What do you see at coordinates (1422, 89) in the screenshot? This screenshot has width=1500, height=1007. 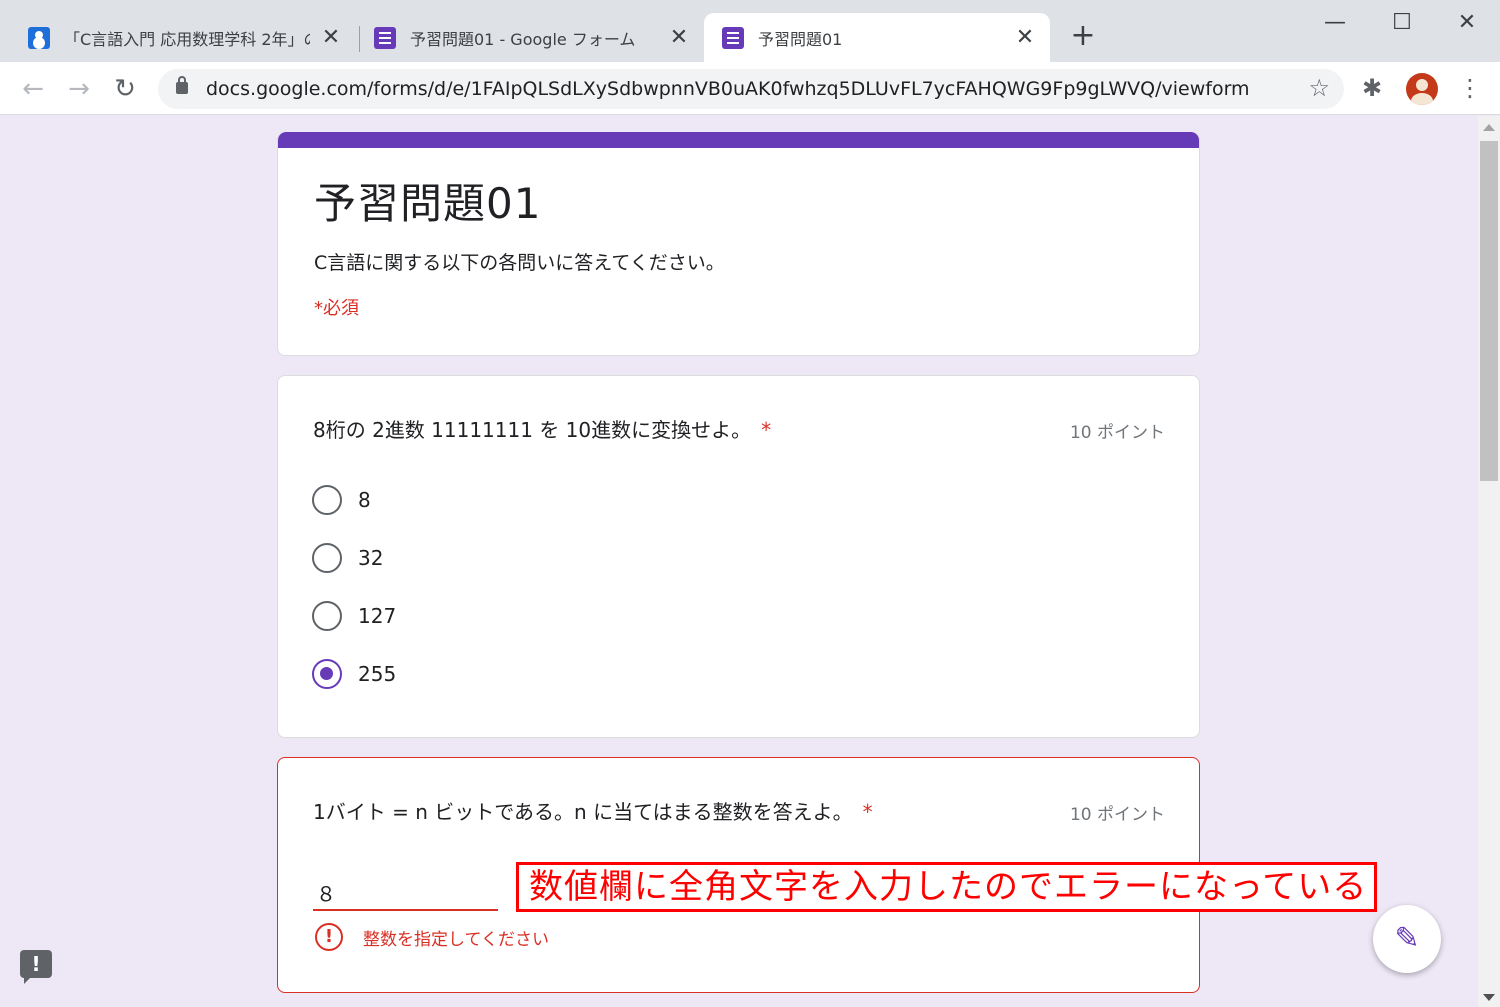 I see `profile-avatar` at bounding box center [1422, 89].